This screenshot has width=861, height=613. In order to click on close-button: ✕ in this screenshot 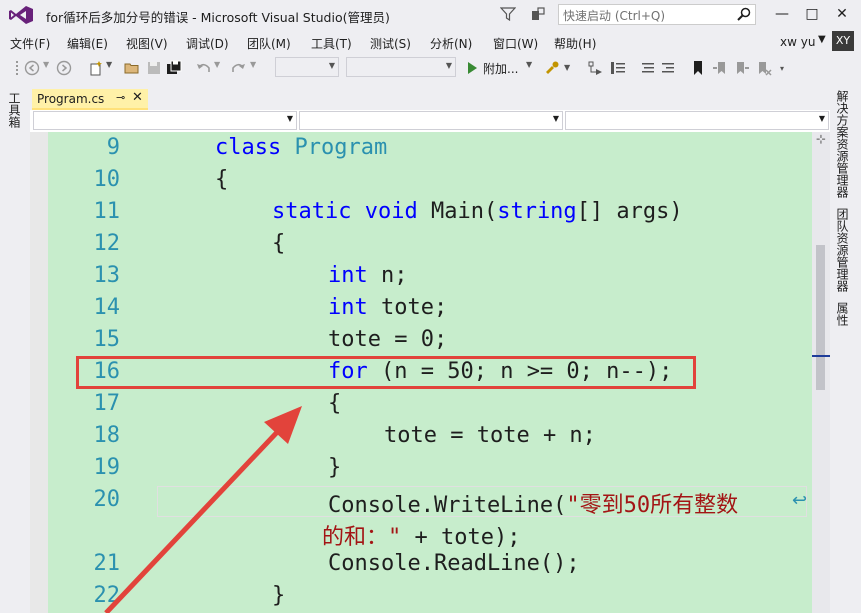, I will do `click(842, 14)`.